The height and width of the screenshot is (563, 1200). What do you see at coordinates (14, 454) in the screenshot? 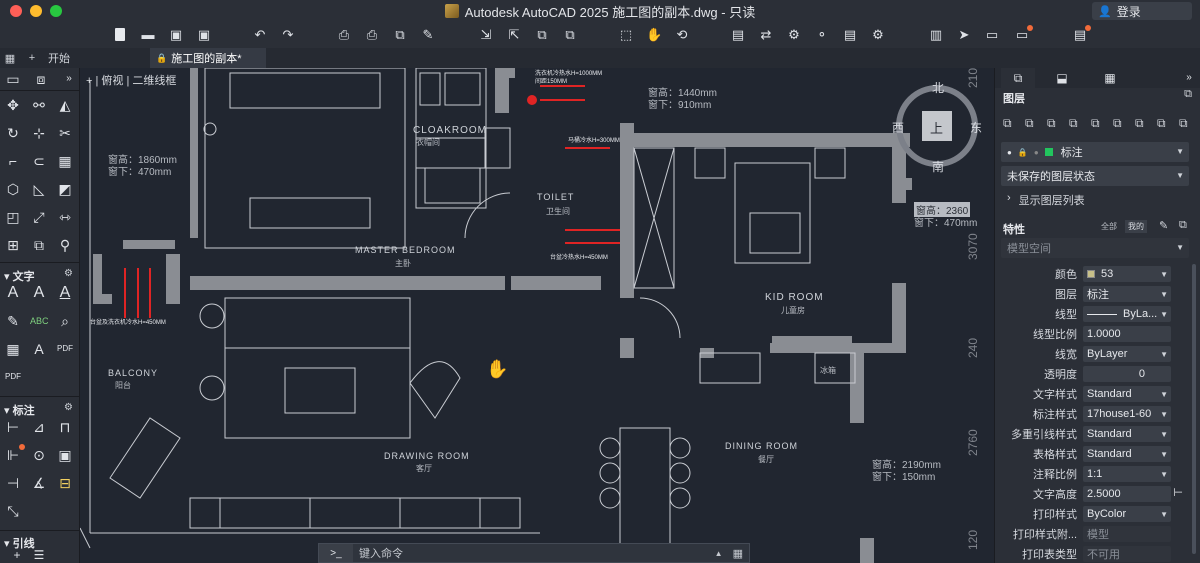
I see `baseline-dim-icon: ⊩` at bounding box center [14, 454].